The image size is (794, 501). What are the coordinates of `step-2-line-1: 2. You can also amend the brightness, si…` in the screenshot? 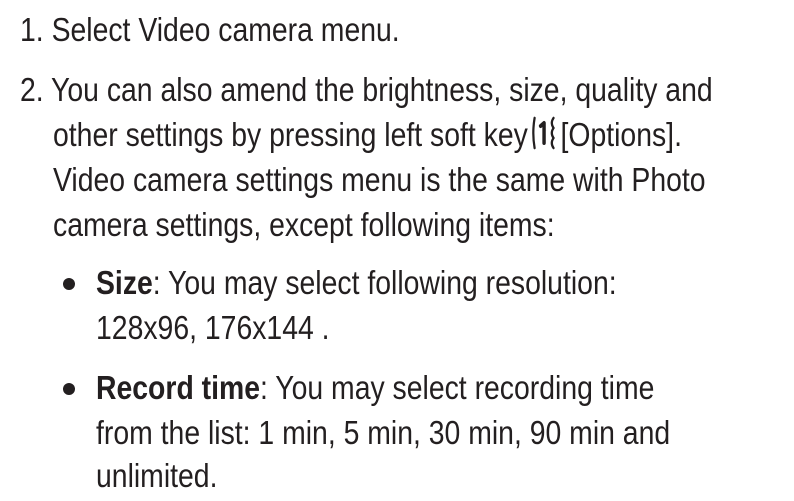 It's located at (407, 90).